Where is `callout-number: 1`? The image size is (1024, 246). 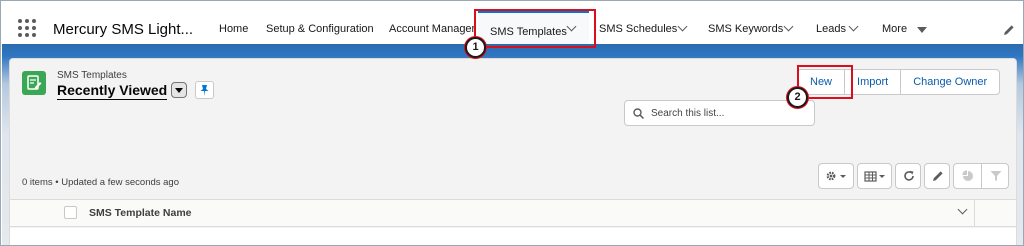 callout-number: 1 is located at coordinates (475, 47).